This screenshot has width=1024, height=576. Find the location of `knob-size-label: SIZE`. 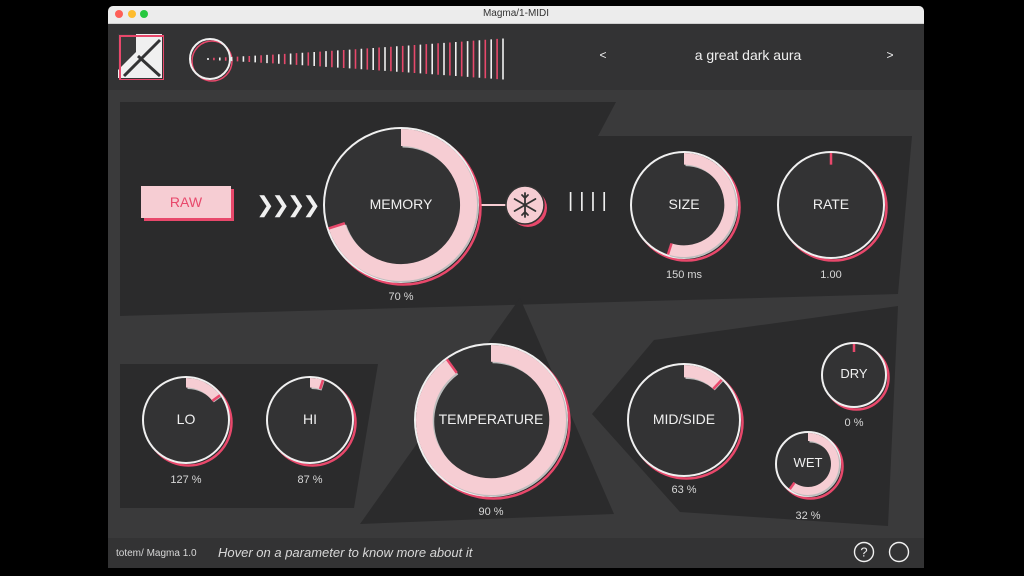

knob-size-label: SIZE is located at coordinates (684, 204).